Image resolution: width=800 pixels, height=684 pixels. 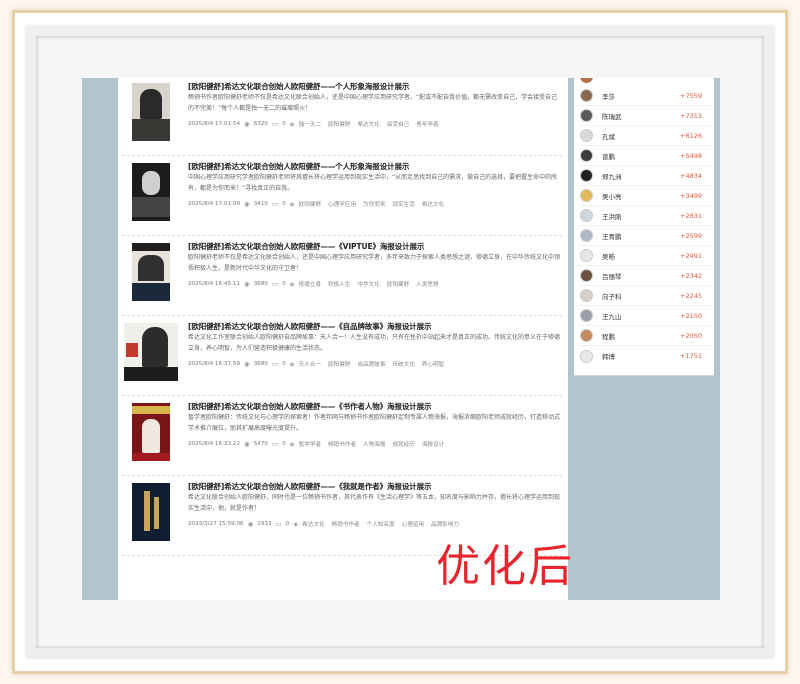 I want to click on ranking-row: 吴小亮 +3499, so click(x=645, y=196).